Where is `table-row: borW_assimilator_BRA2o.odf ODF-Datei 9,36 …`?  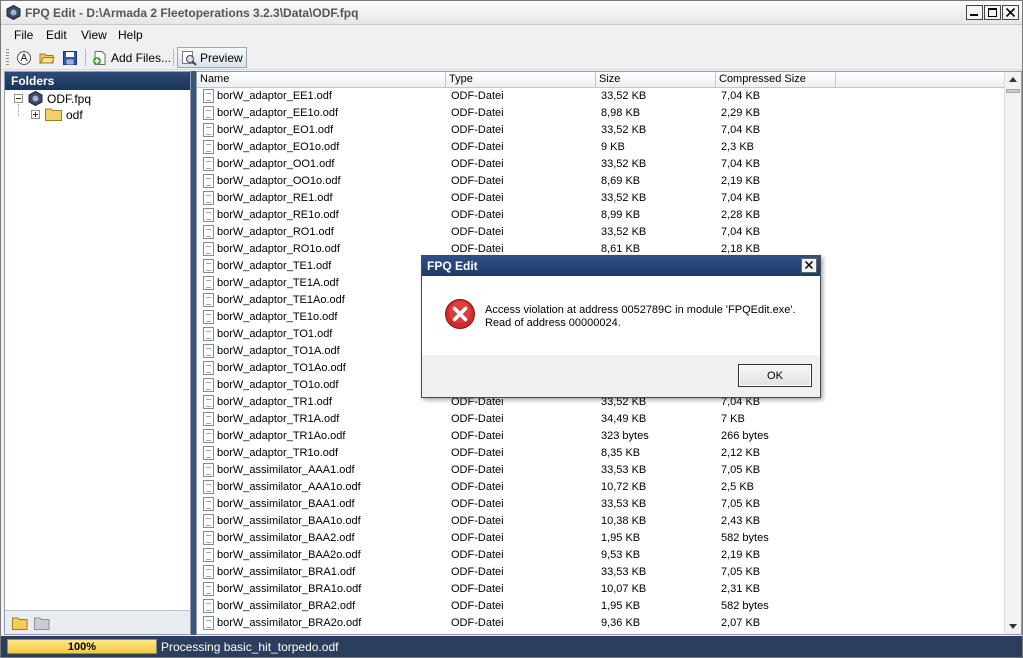 table-row: borW_assimilator_BRA2o.odf ODF-Datei 9,36 … is located at coordinates (601, 623).